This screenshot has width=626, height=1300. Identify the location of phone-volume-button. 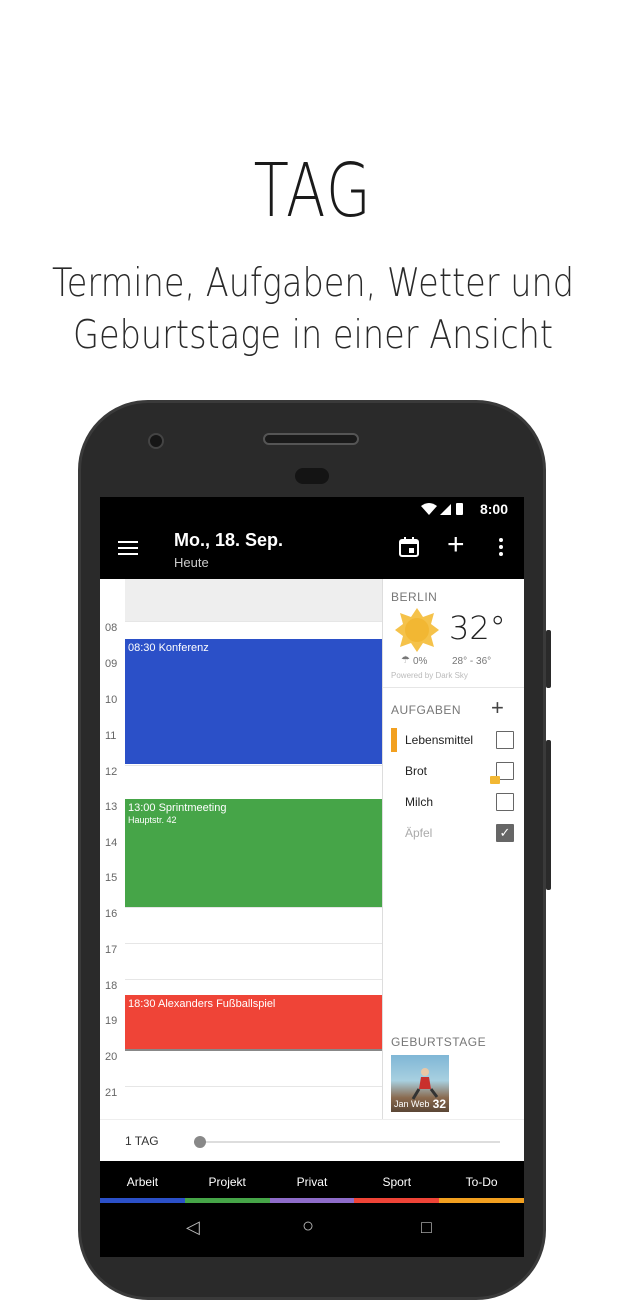
(548, 815).